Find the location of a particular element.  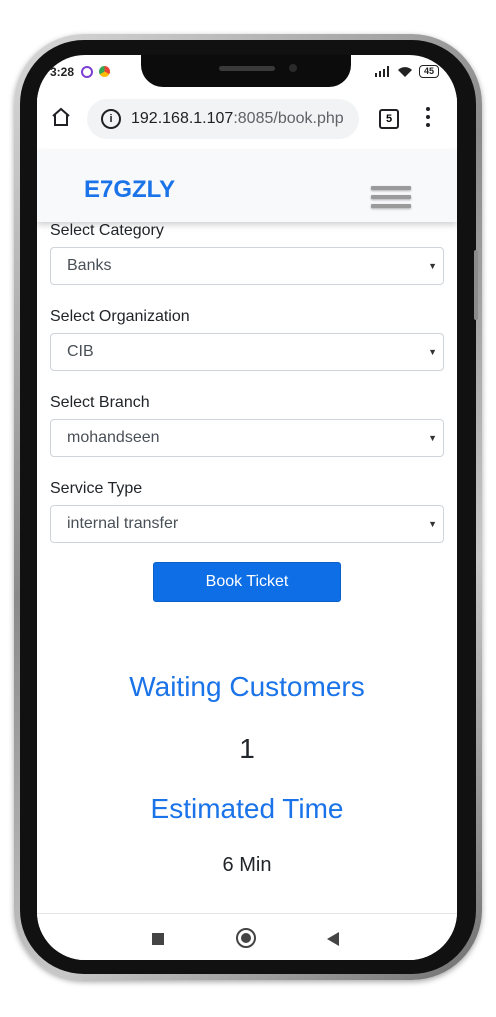

status-time: 3:28 is located at coordinates (62, 72).